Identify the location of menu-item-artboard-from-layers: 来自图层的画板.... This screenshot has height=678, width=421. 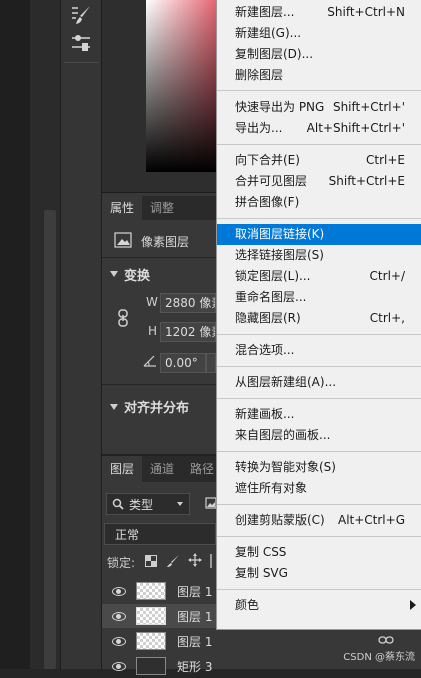
(319, 435).